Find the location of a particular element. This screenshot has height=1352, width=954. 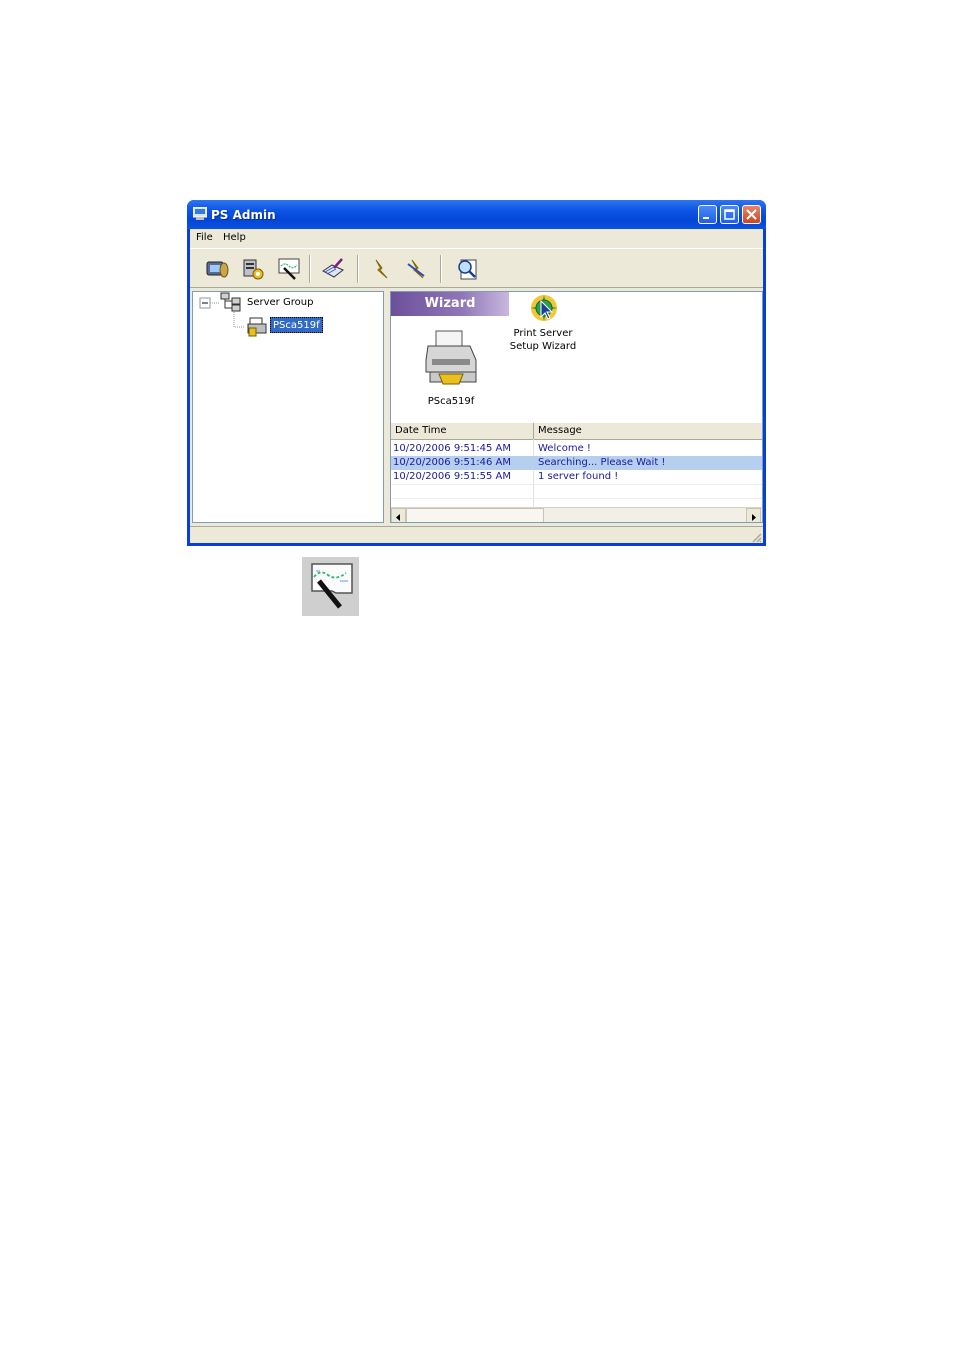

col-message: Message is located at coordinates (560, 430).